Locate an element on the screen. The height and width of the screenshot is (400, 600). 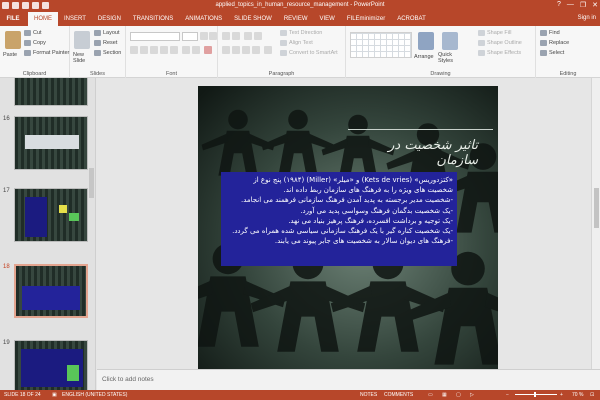
font-color-icon is located at coordinates (208, 50).